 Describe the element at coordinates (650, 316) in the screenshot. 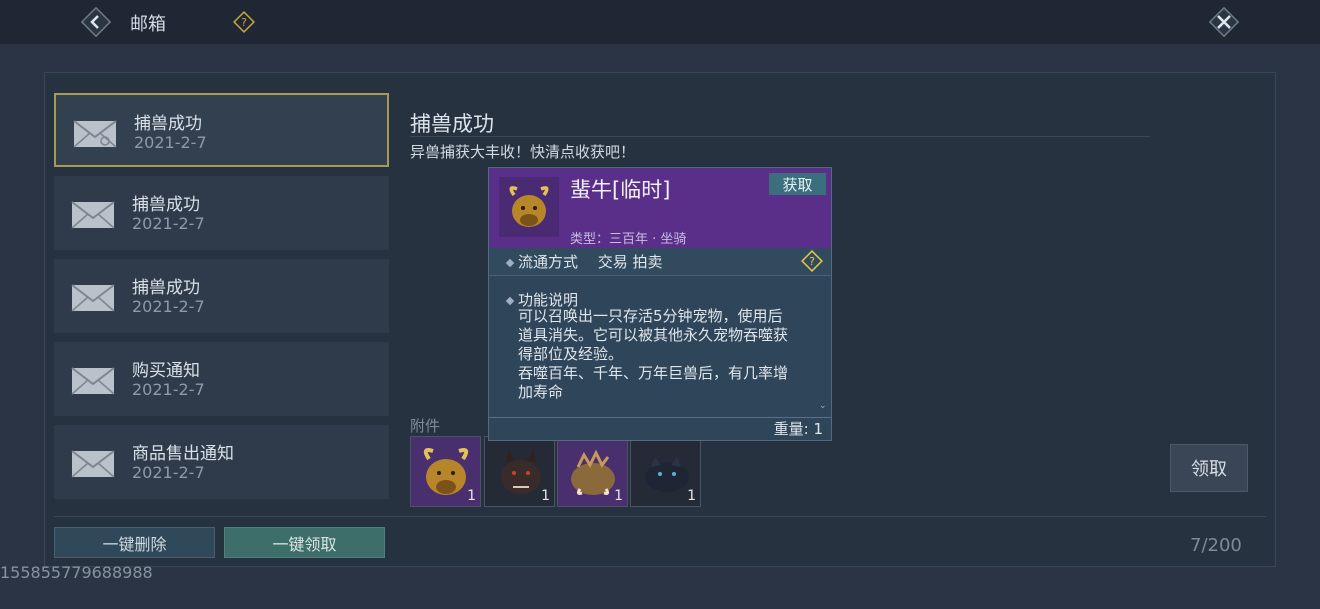

I see `description-line: 可以召唤出一只存活5分钟宠物，使用后` at that location.